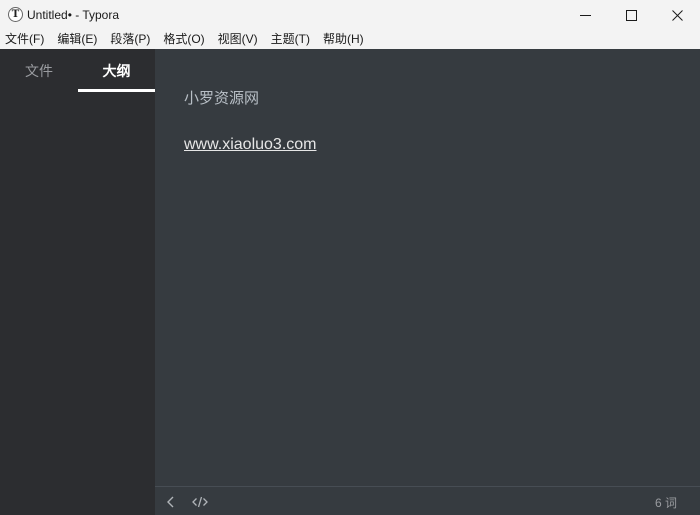  I want to click on maximize-icon, so click(631, 15).